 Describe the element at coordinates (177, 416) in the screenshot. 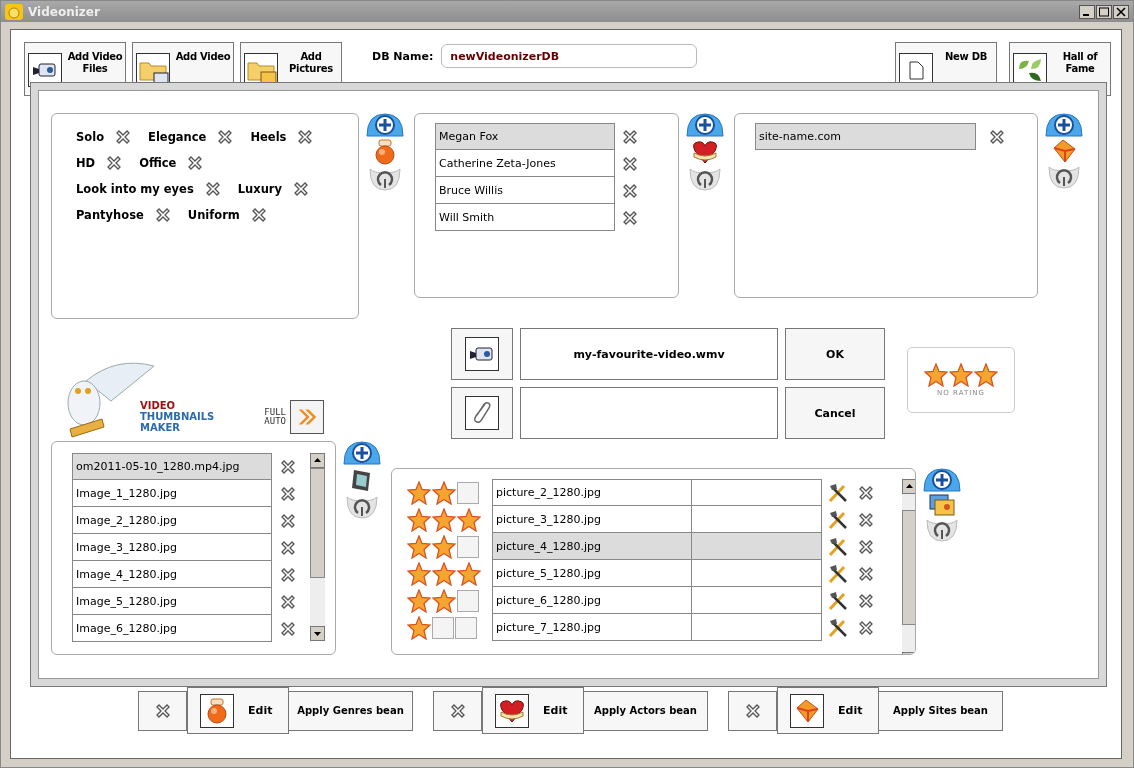

I see `logo-text: THUMBNAILS` at that location.